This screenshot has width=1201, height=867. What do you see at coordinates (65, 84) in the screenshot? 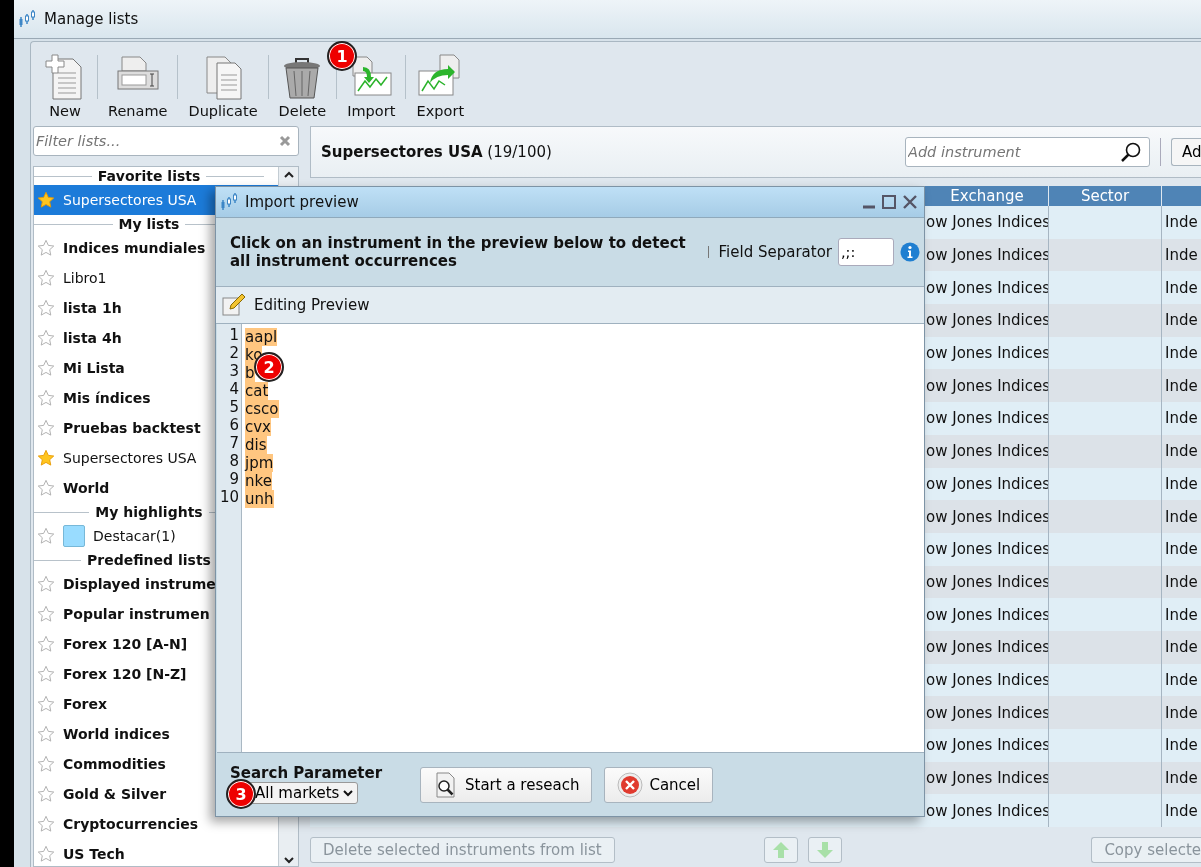
I see `new-button: New` at bounding box center [65, 84].